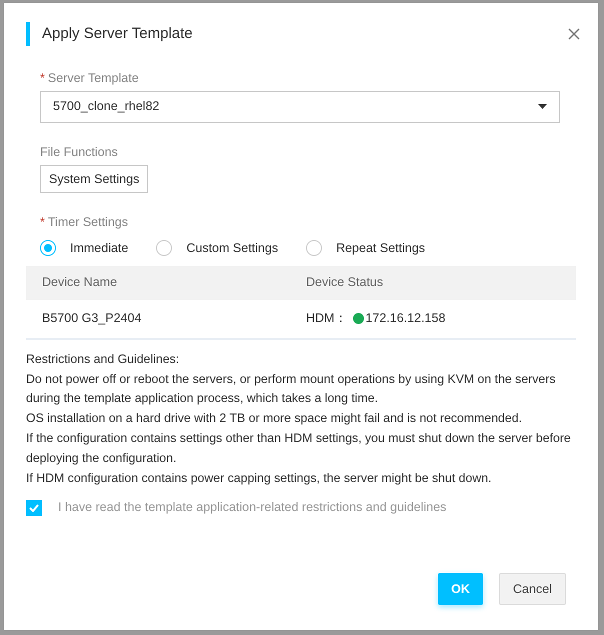 The image size is (604, 635). I want to click on column-header: Device Name, so click(79, 283).